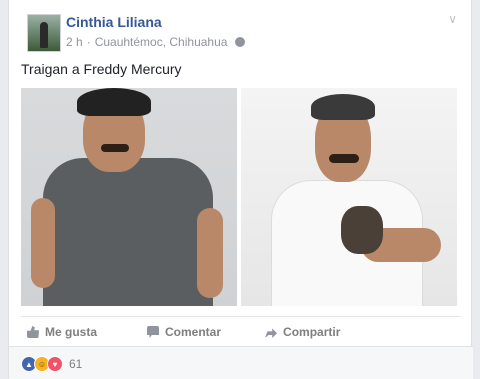 The width and height of the screenshot is (480, 379). What do you see at coordinates (344, 158) in the screenshot?
I see `photo-right-mustache` at bounding box center [344, 158].